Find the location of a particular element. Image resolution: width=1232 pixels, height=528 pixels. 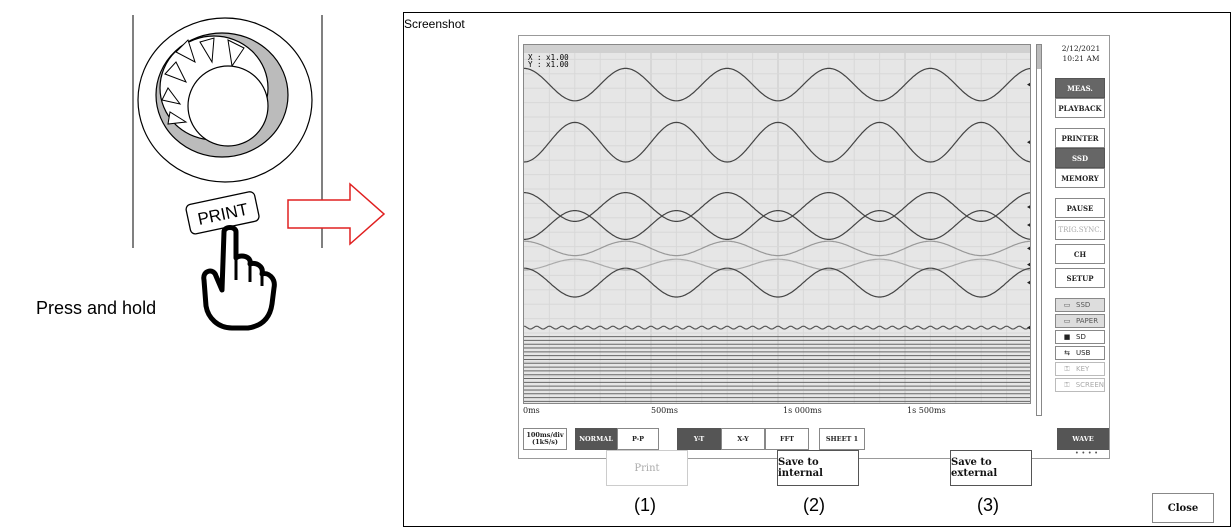

instrument-panel-illustration: PRINT is located at coordinates (259, 173).